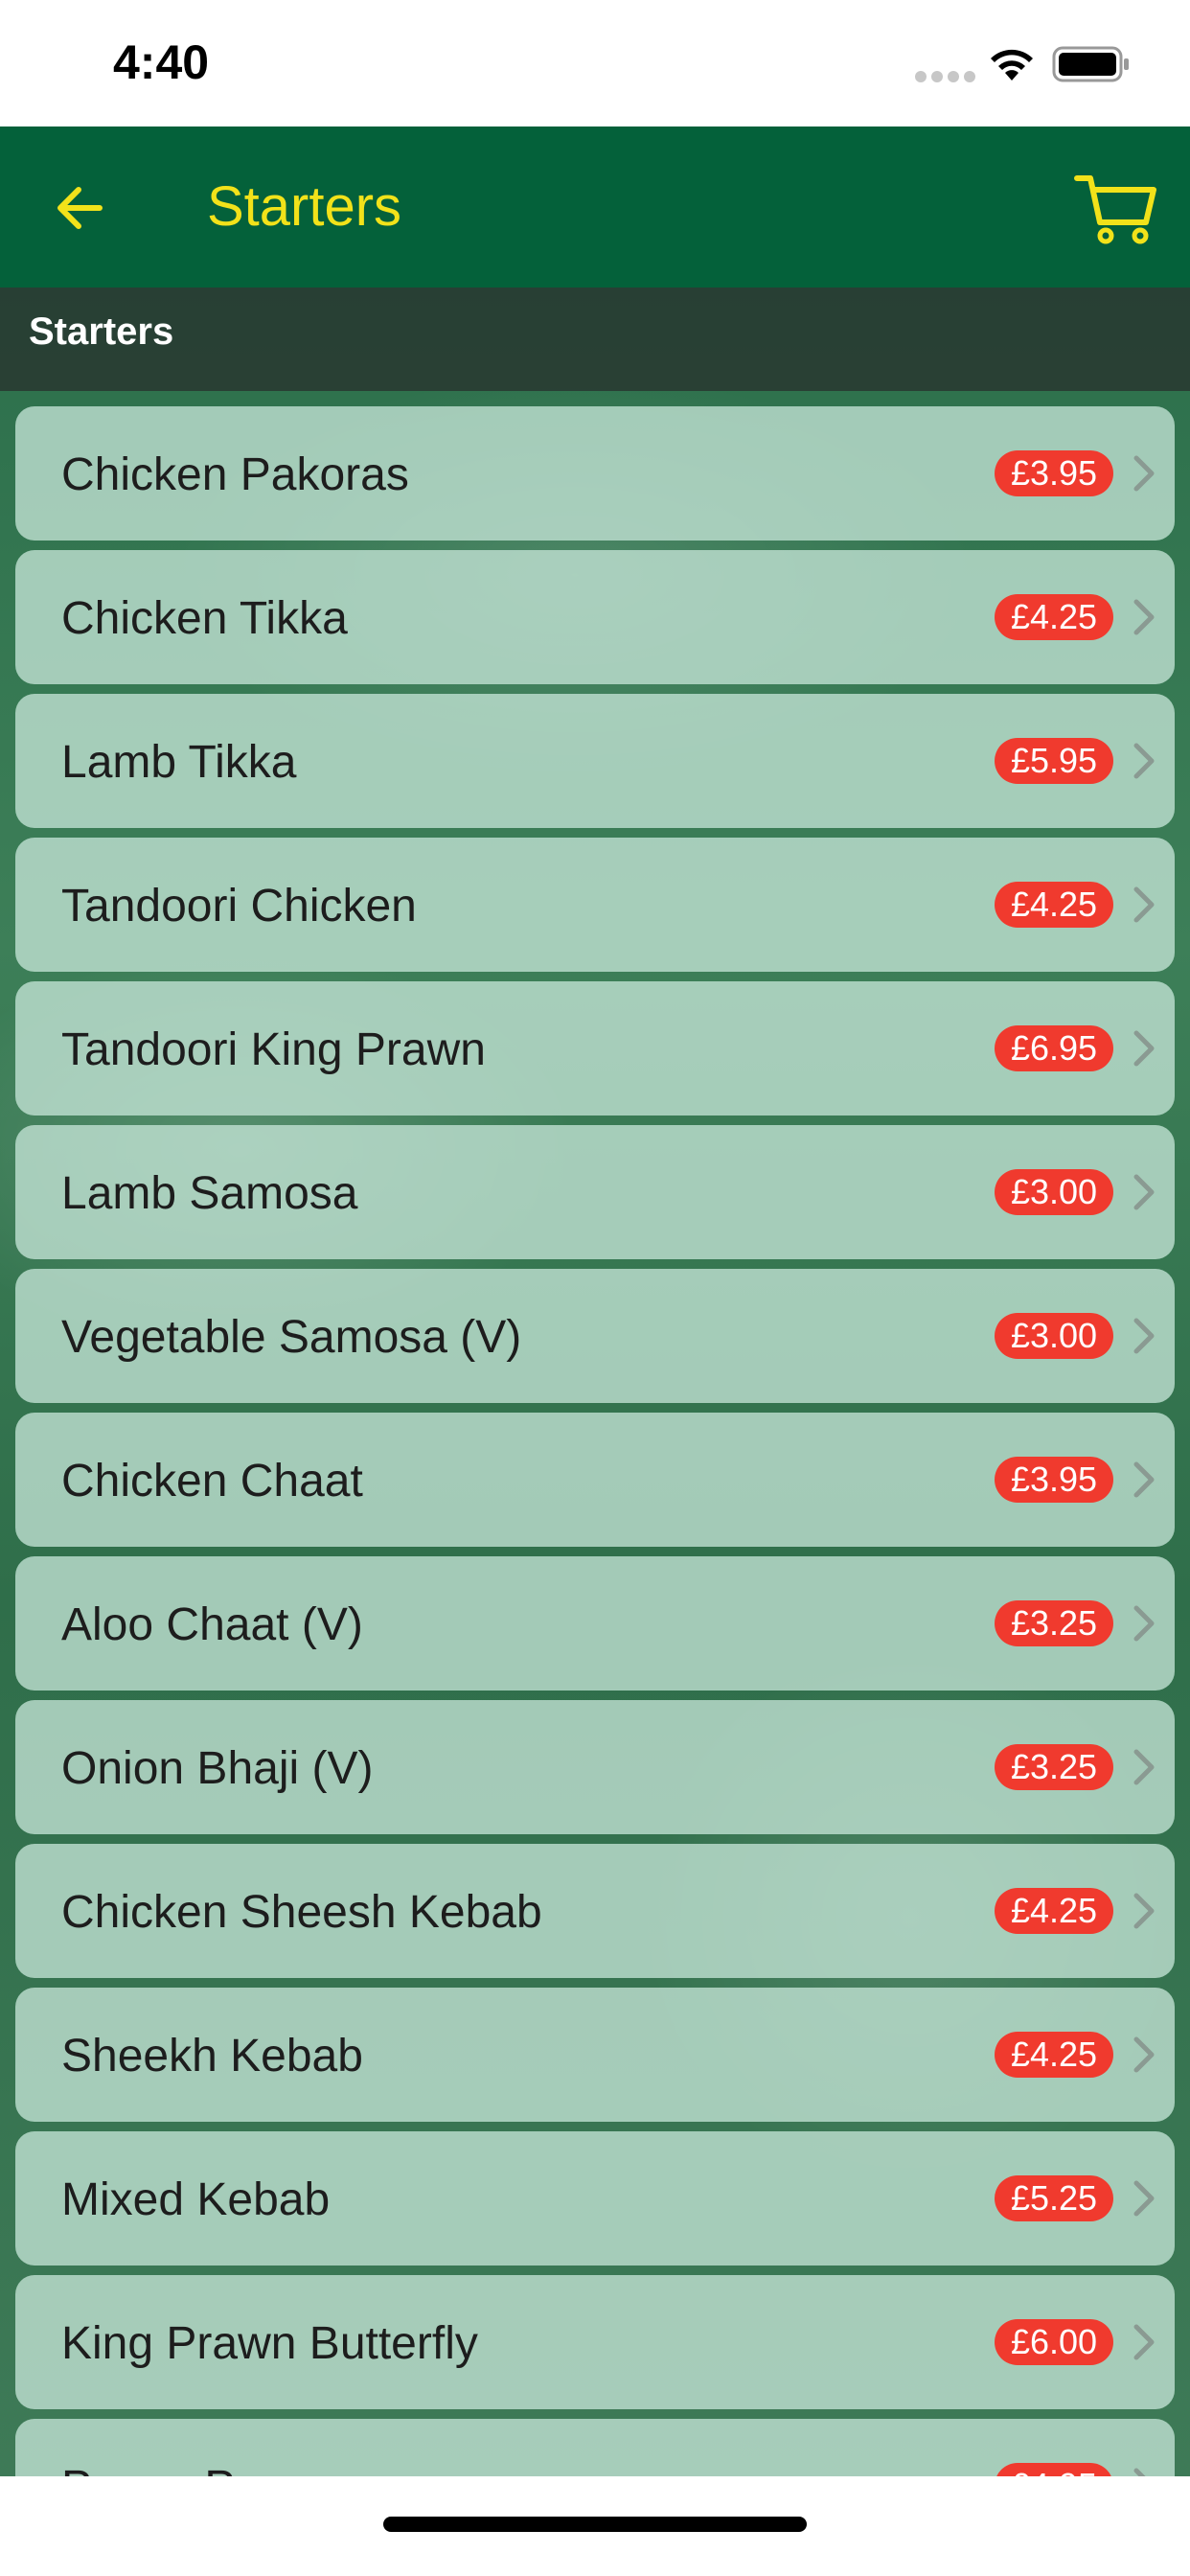 The image size is (1190, 2576). I want to click on menu-item: Tandoori Chicken £4.25, so click(595, 905).